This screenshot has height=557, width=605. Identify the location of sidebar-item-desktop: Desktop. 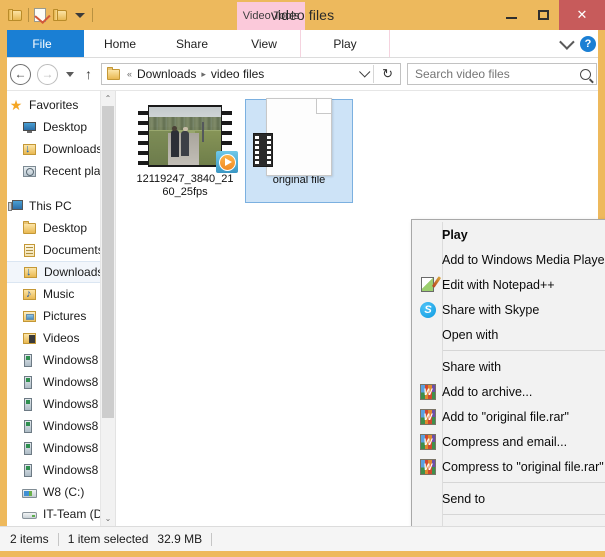
(57, 228).